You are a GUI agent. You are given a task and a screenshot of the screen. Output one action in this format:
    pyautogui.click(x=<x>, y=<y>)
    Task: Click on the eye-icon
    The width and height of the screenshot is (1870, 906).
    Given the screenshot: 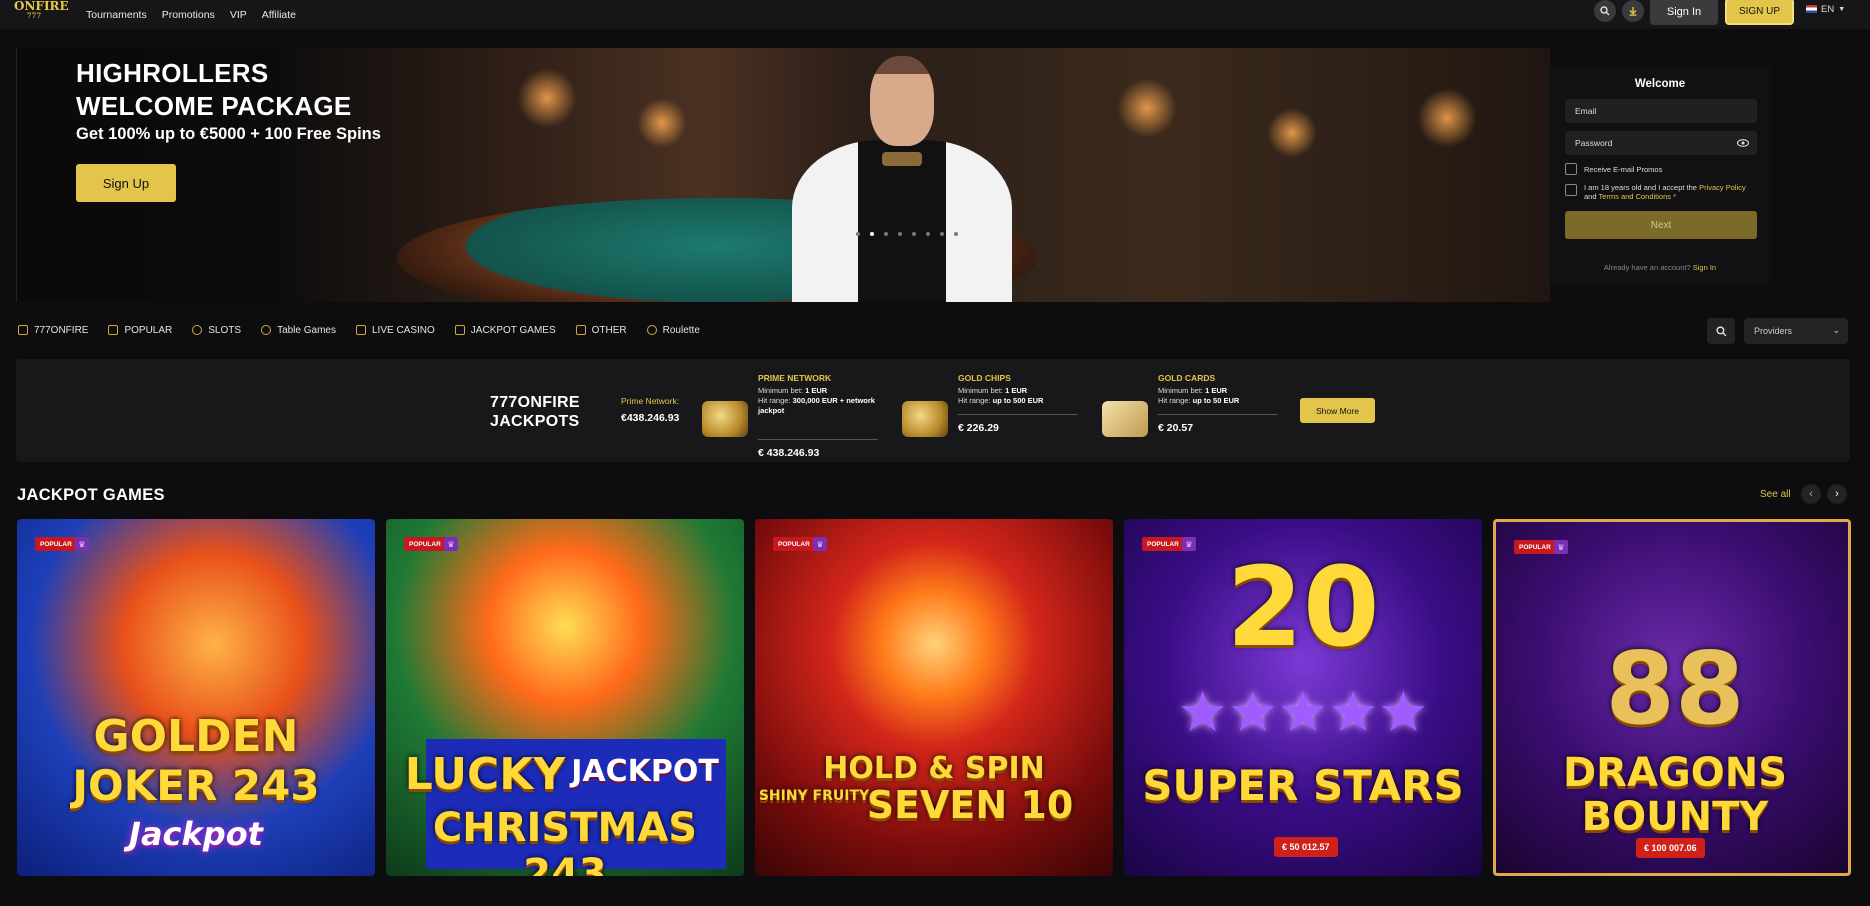 What is the action you would take?
    pyautogui.click(x=1743, y=143)
    